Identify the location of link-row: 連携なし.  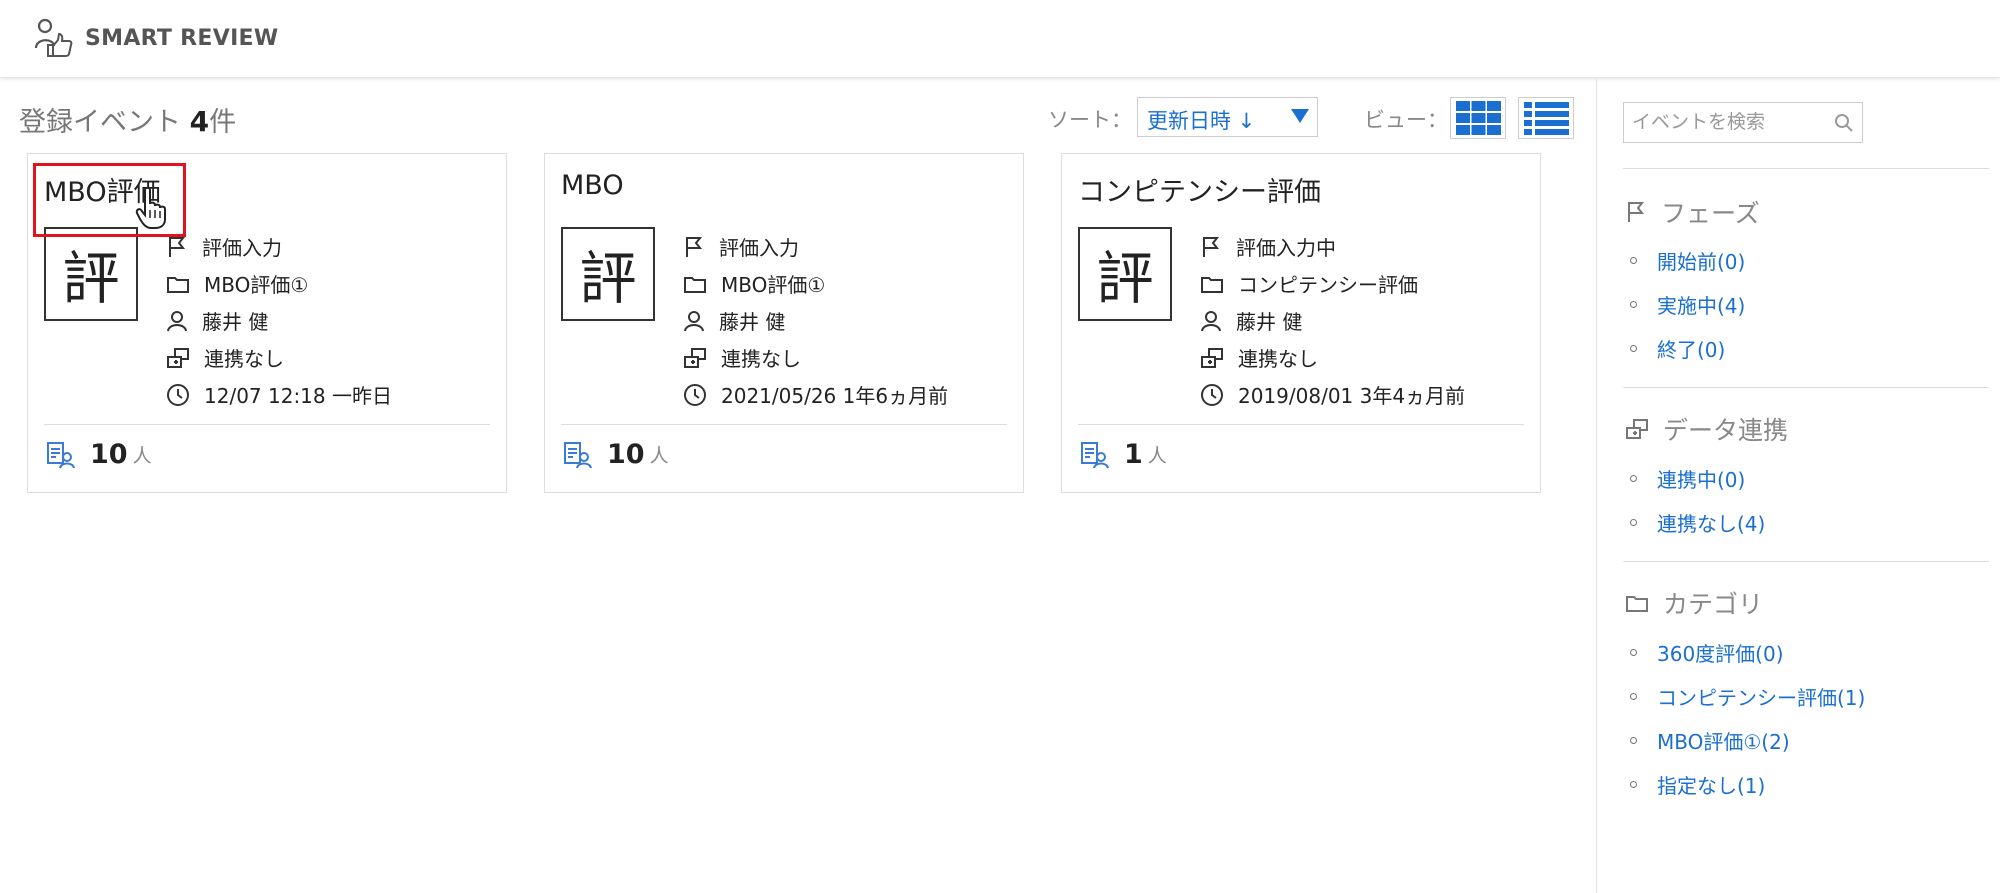
(815, 357).